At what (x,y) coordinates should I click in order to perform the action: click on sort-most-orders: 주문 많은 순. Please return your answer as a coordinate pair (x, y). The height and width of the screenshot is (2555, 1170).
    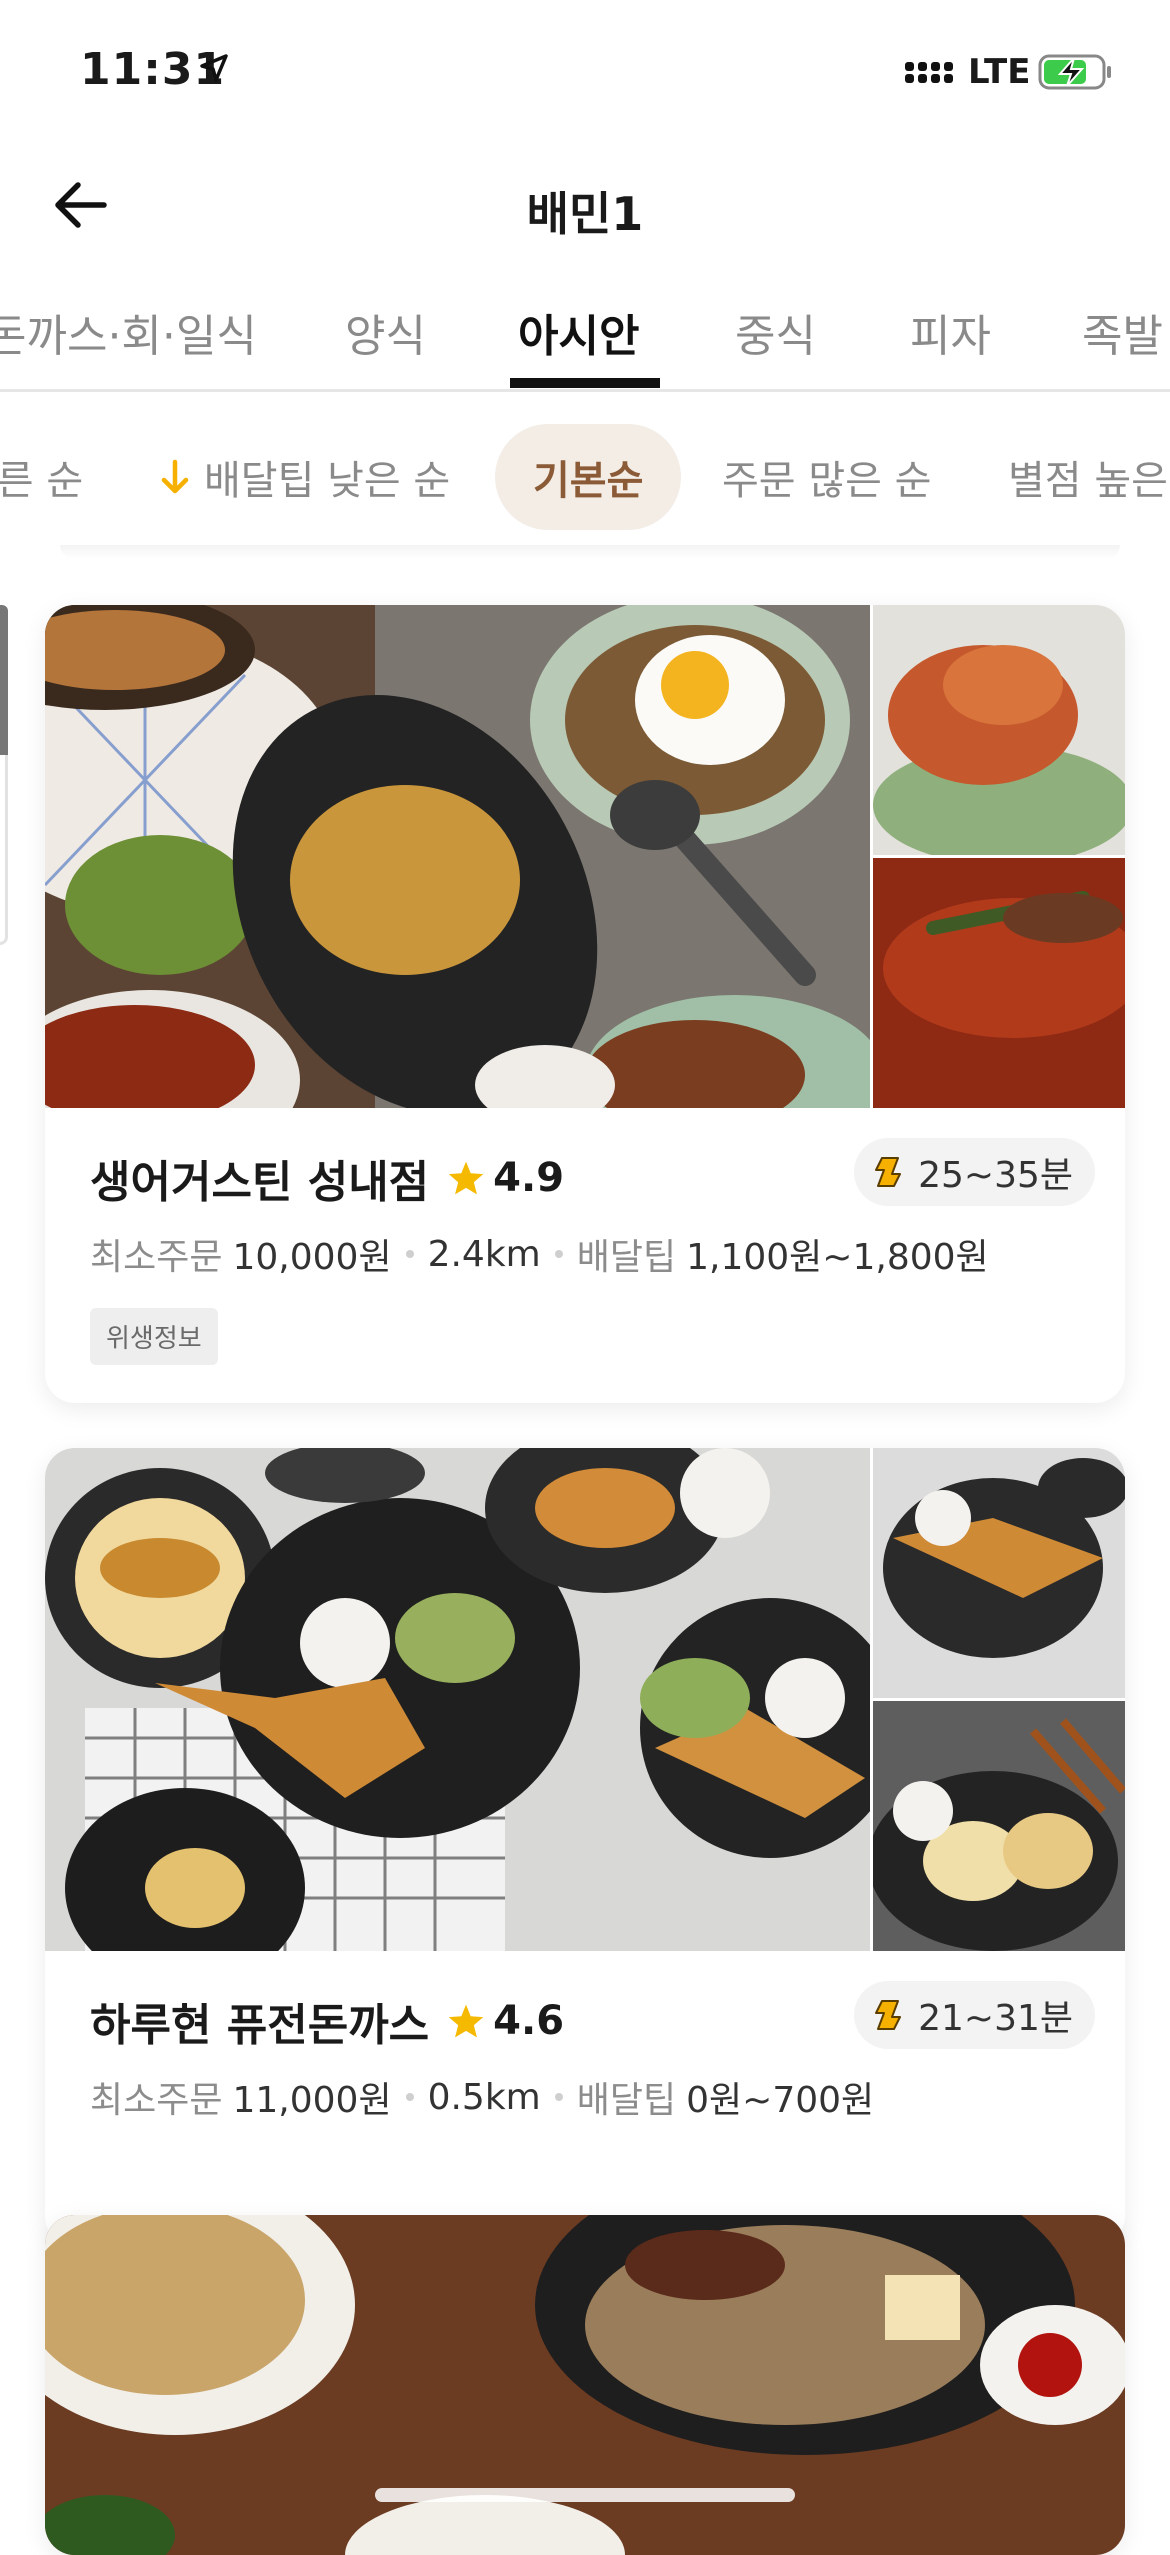
    Looking at the image, I should click on (826, 477).